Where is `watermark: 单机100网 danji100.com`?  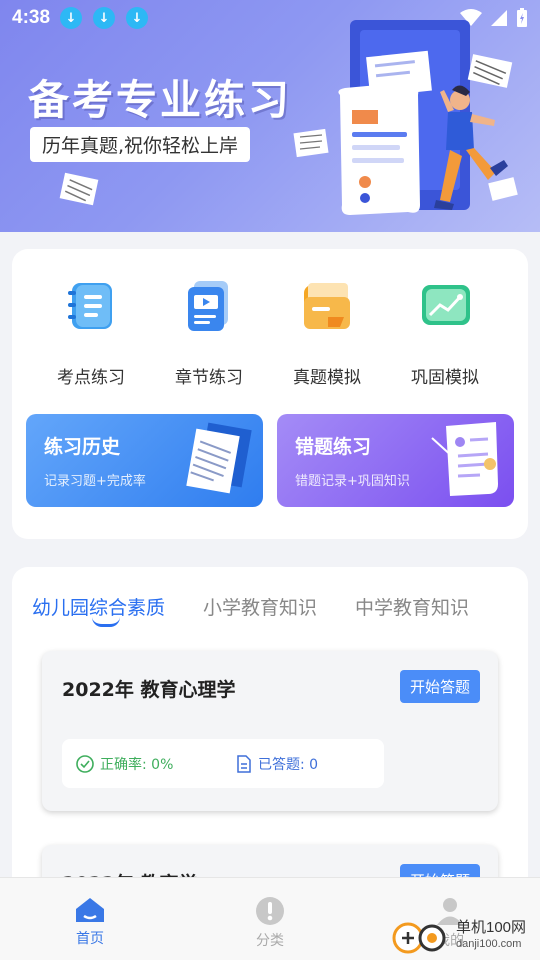 watermark: 单机100网 danji100.com is located at coordinates (457, 936).